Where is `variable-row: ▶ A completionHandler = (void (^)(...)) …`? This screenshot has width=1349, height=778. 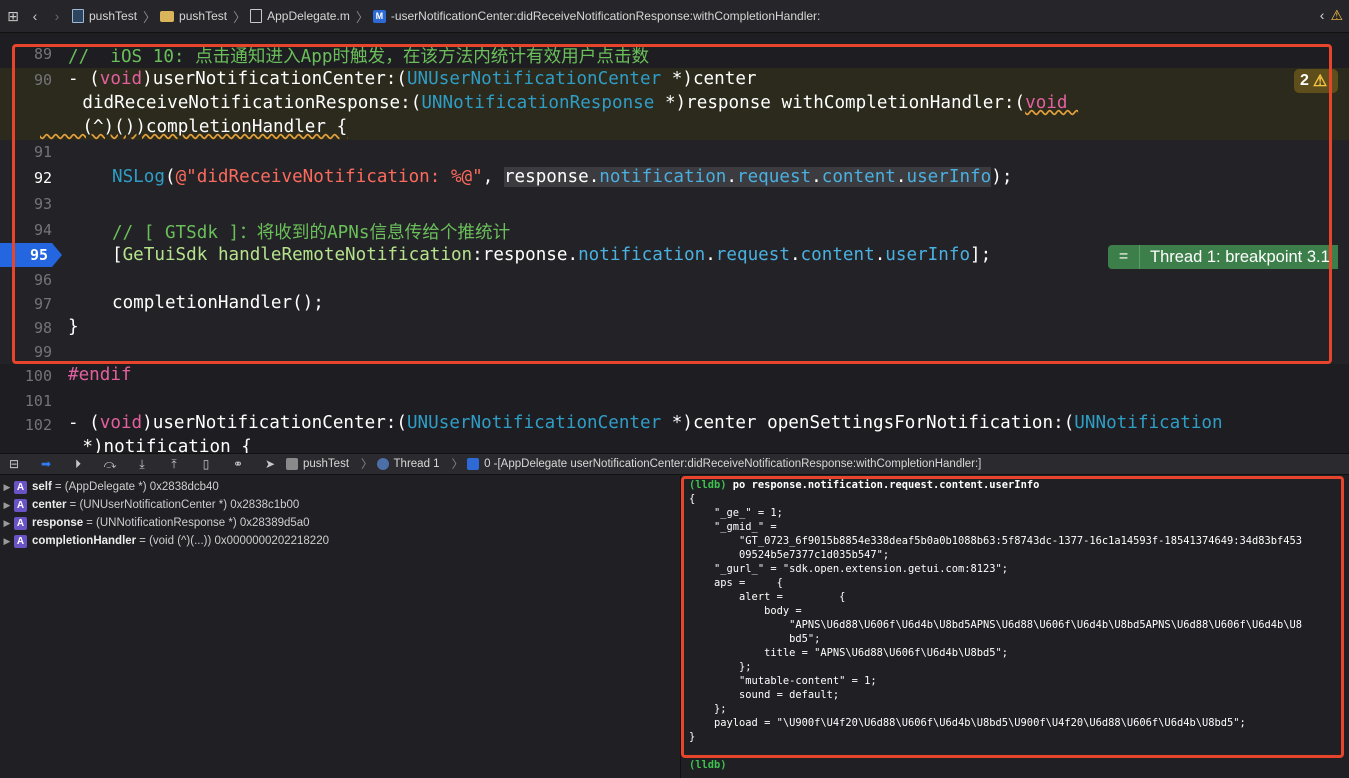
variable-row: ▶ A completionHandler = (void (^)(...)) … is located at coordinates (164, 541).